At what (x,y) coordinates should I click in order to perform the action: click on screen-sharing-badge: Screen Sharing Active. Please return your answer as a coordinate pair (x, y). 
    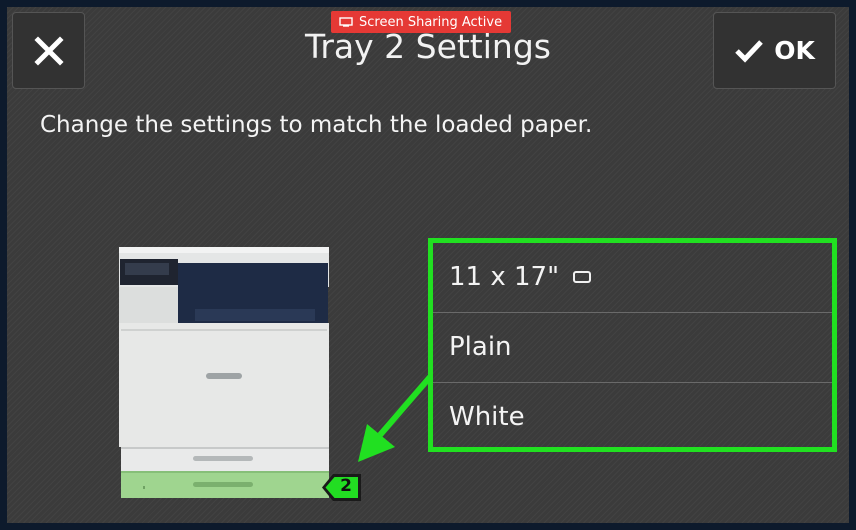
    Looking at the image, I should click on (421, 22).